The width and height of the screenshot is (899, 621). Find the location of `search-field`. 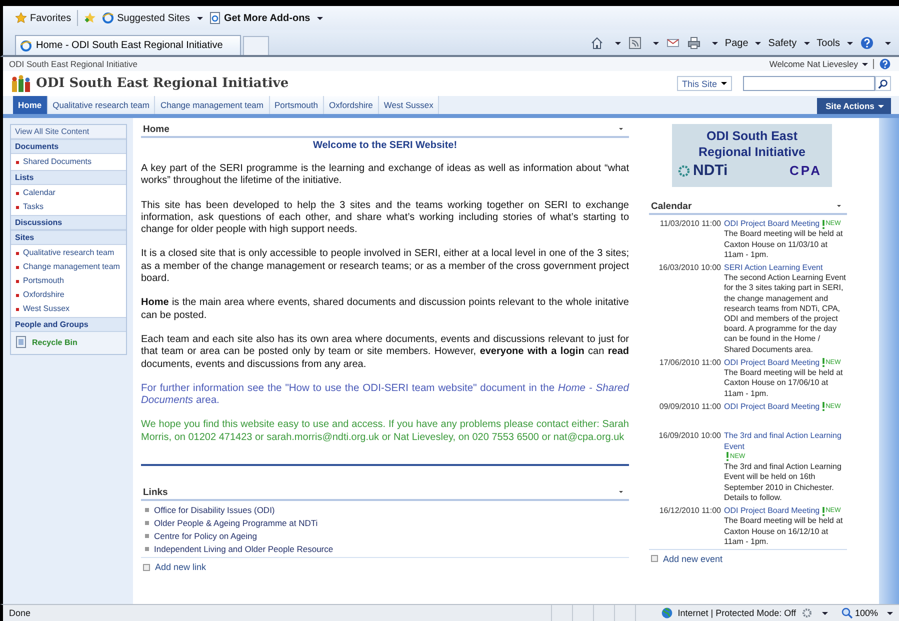

search-field is located at coordinates (809, 83).